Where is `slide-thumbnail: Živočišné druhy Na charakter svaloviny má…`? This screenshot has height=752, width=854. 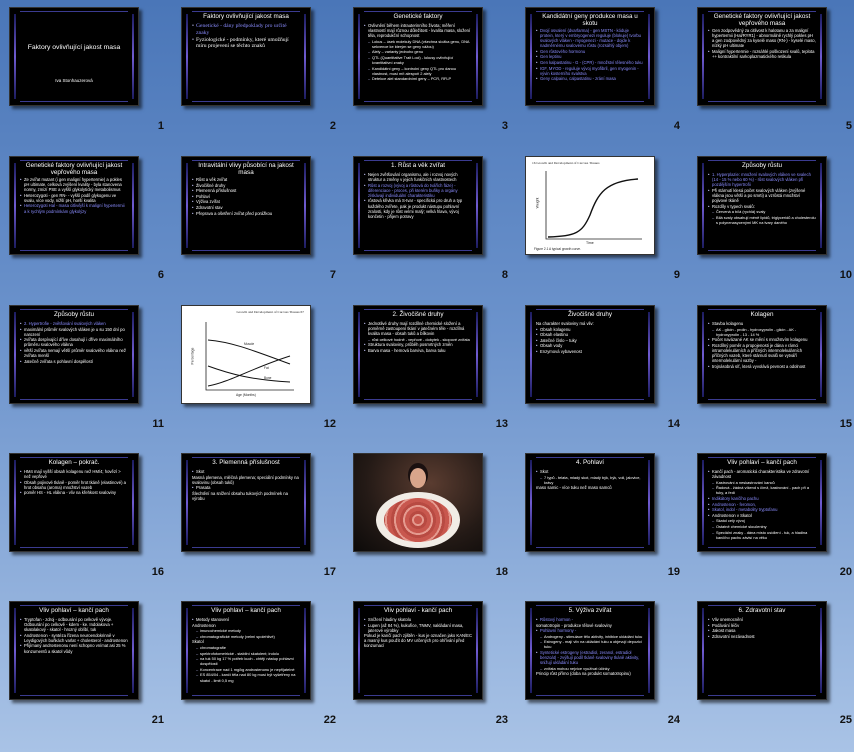 slide-thumbnail: Živočišné druhy Na charakter svaloviny má… is located at coordinates (590, 354).